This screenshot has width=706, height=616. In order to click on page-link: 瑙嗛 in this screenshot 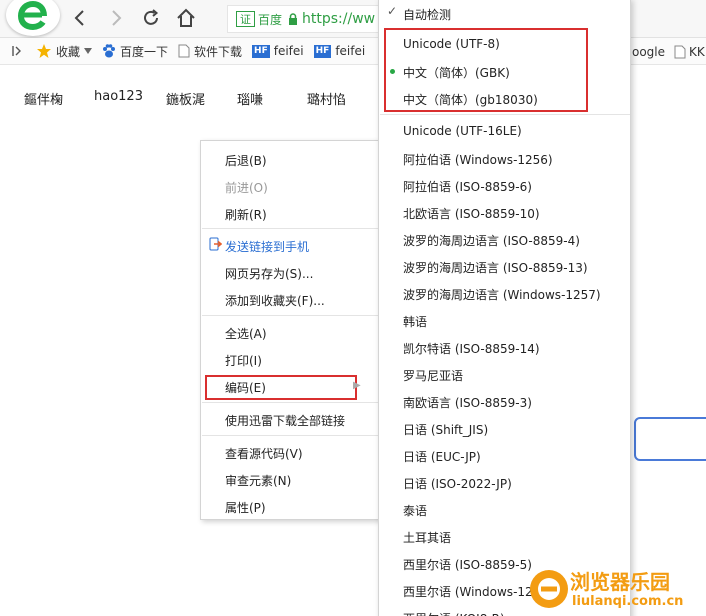, I will do `click(250, 98)`.